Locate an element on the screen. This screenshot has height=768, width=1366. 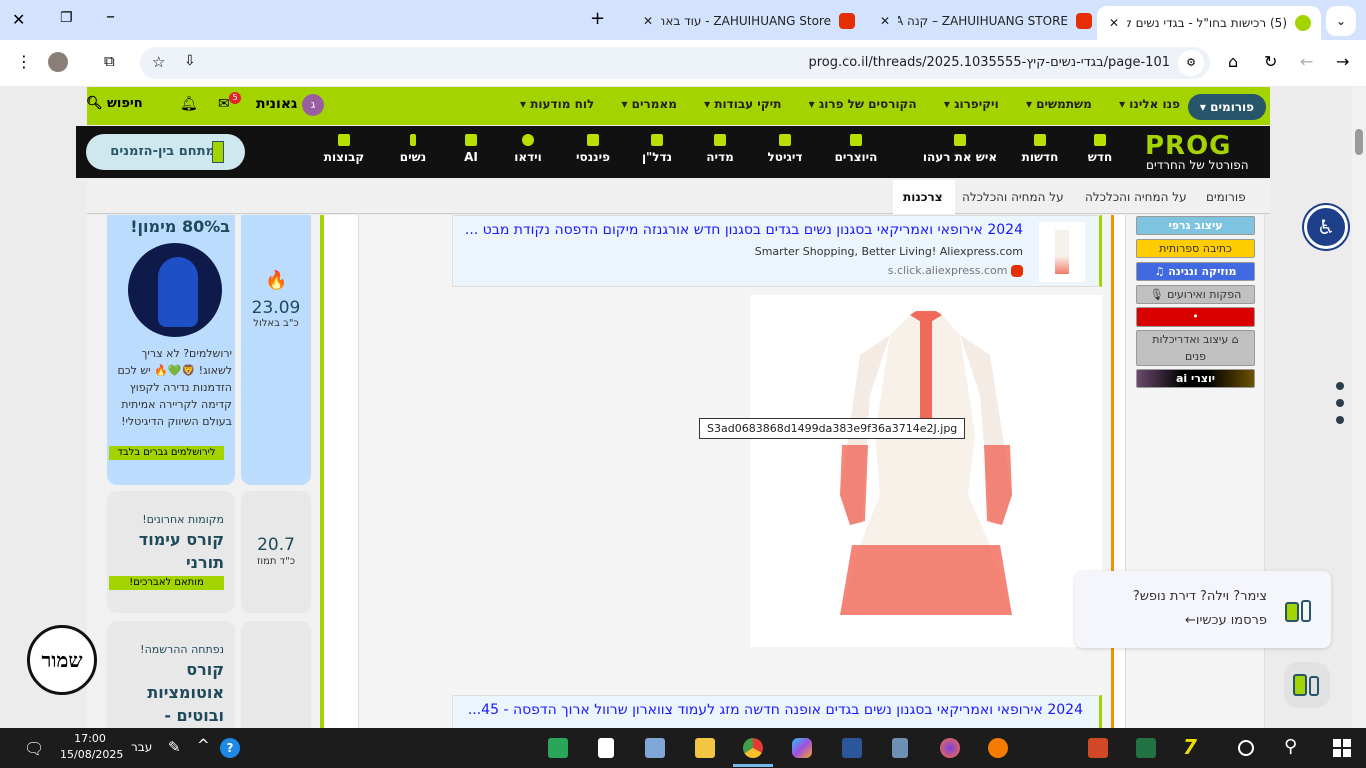
chrome-icon is located at coordinates (753, 748).